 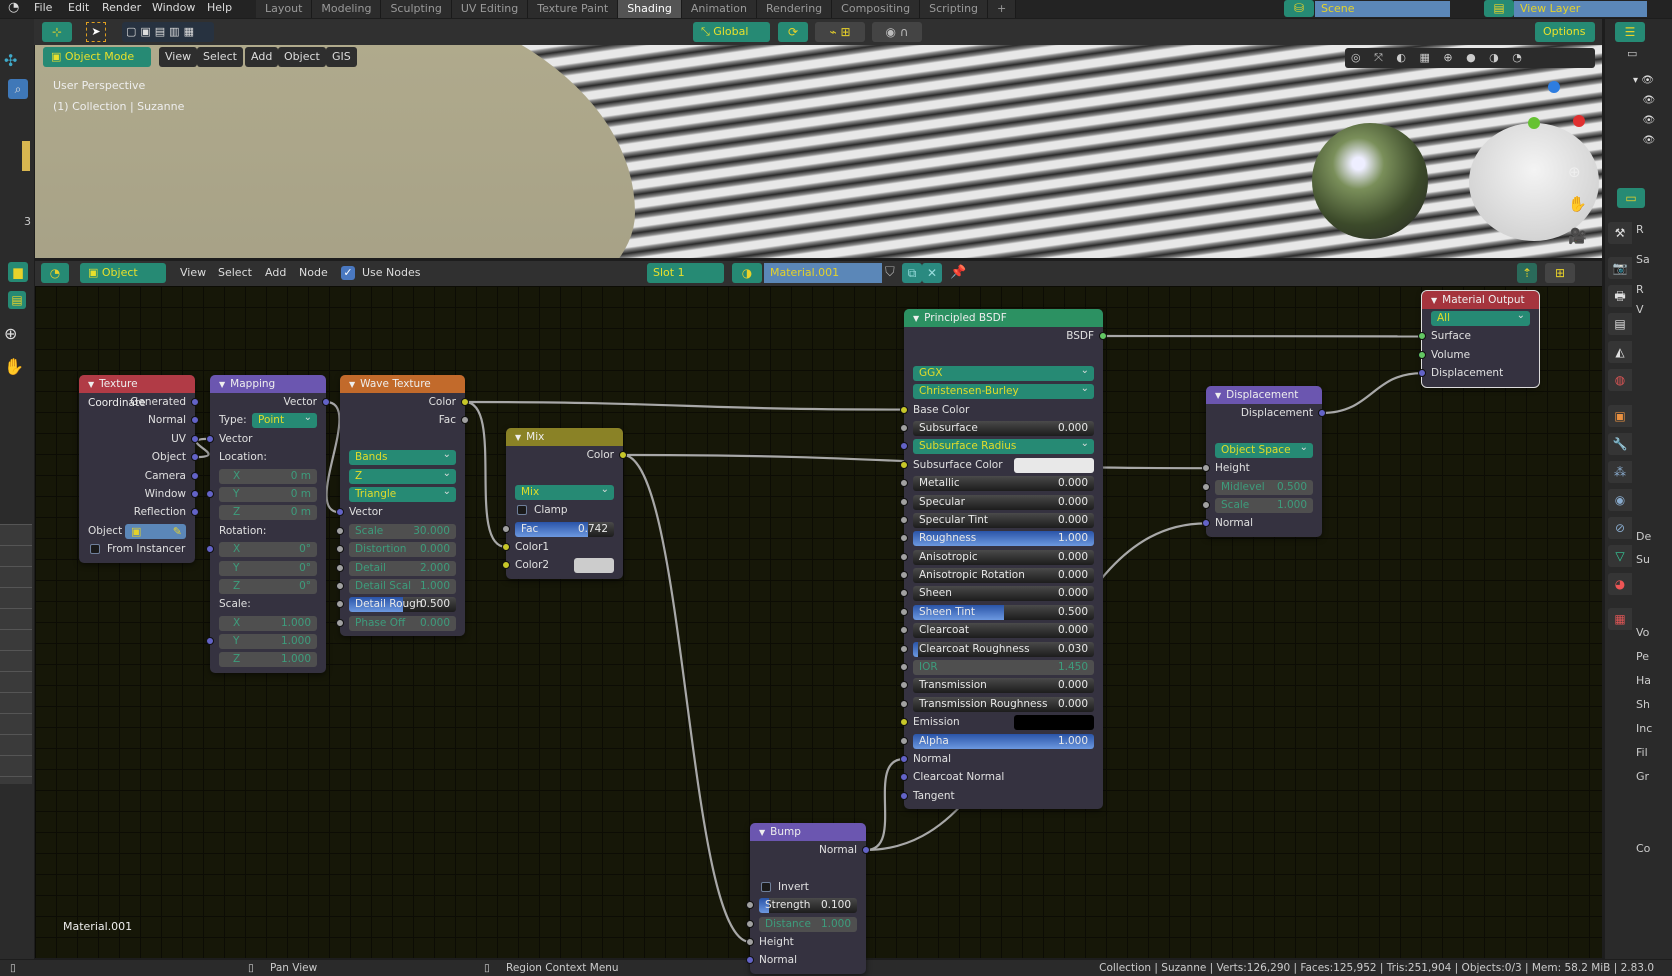 I want to click on use-nodes-checkbox: ✓, so click(x=348, y=273).